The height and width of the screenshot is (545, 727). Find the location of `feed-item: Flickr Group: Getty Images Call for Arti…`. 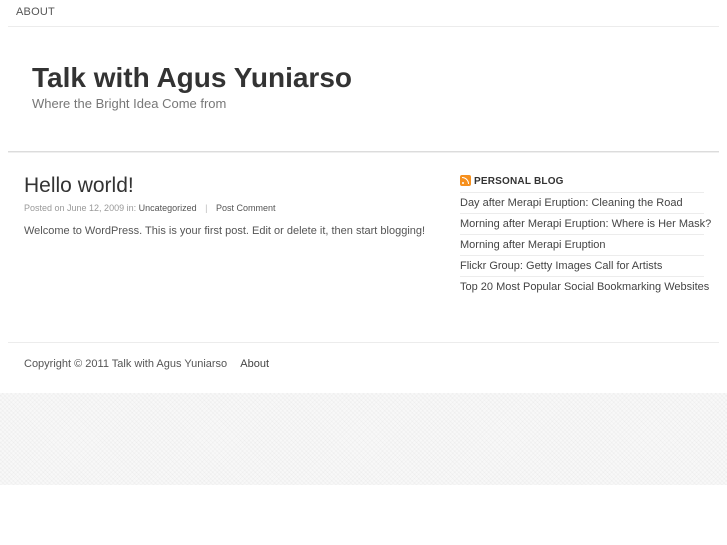

feed-item: Flickr Group: Getty Images Call for Arti… is located at coordinates (582, 266).